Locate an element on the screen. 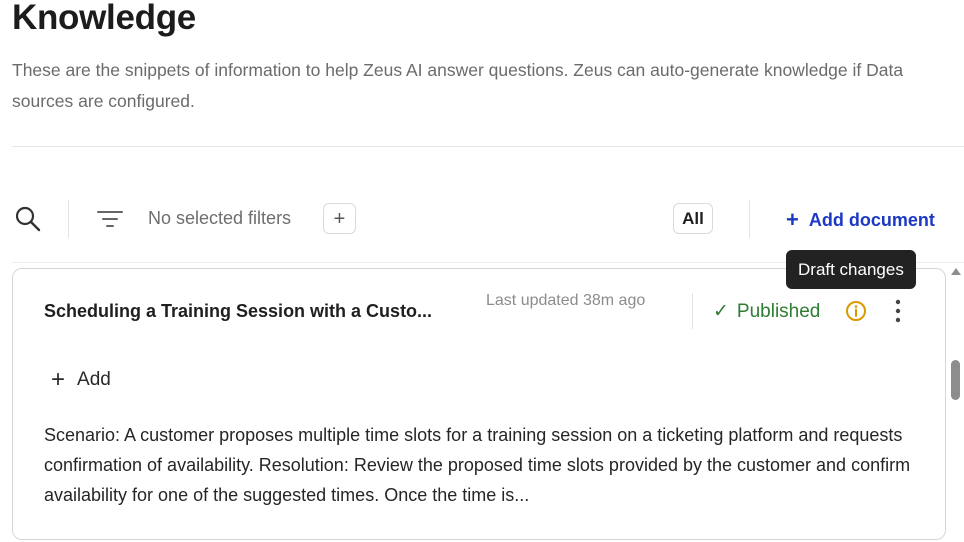  view-all-toggle: All is located at coordinates (693, 218).